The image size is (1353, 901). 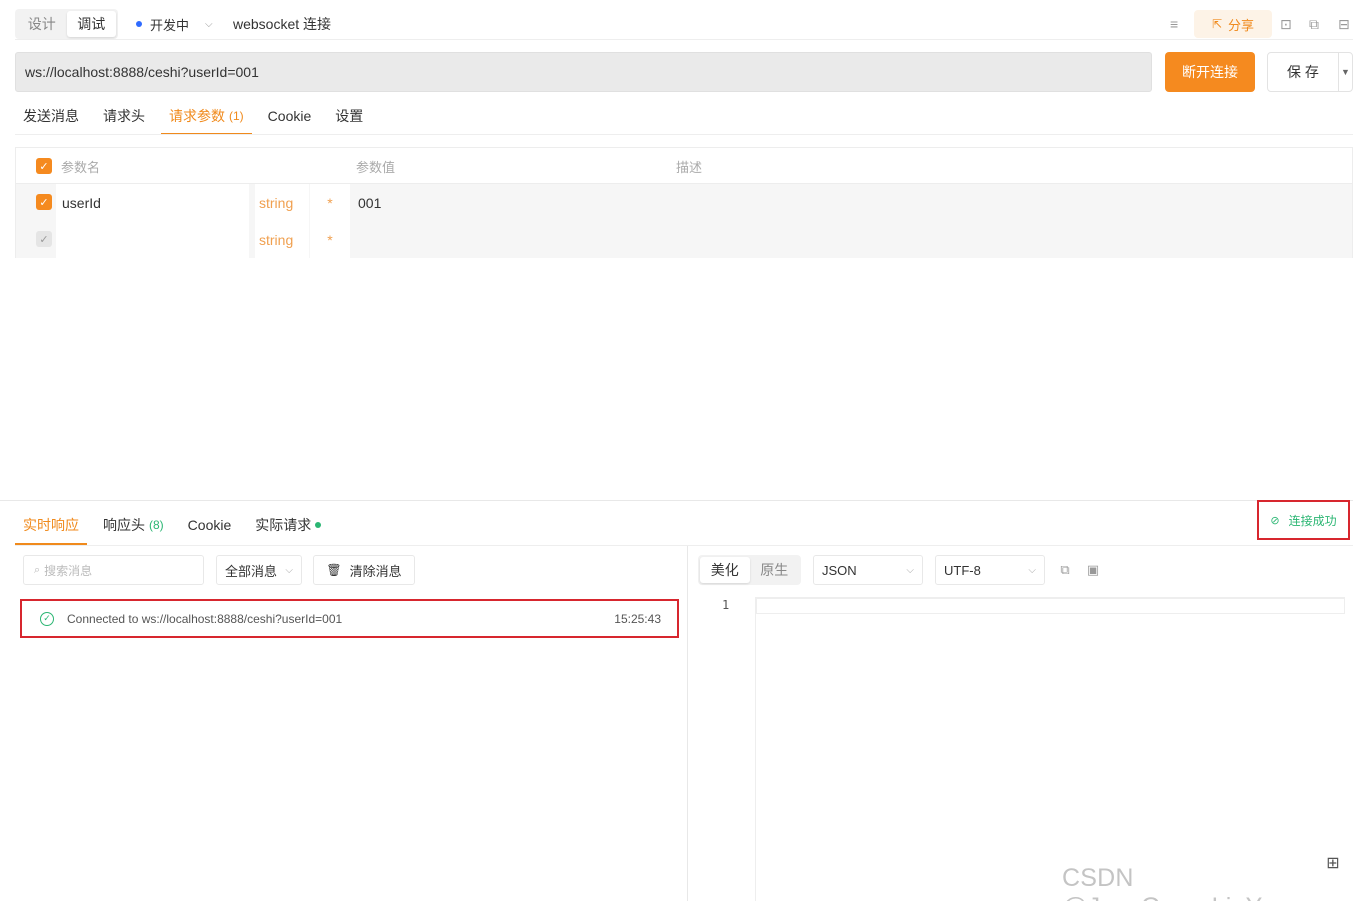 I want to click on response-tabs: 实时响应 响应头 (8) Cookie 实际请求, so click(x=172, y=525).